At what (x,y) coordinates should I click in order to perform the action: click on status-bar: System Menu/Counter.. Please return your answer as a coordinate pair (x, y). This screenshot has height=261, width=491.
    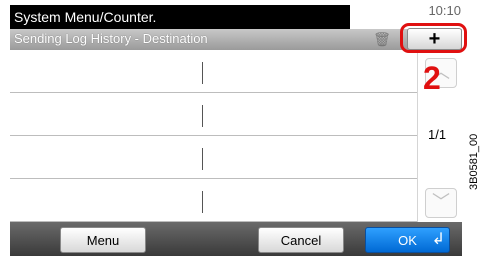
    Looking at the image, I should click on (180, 17).